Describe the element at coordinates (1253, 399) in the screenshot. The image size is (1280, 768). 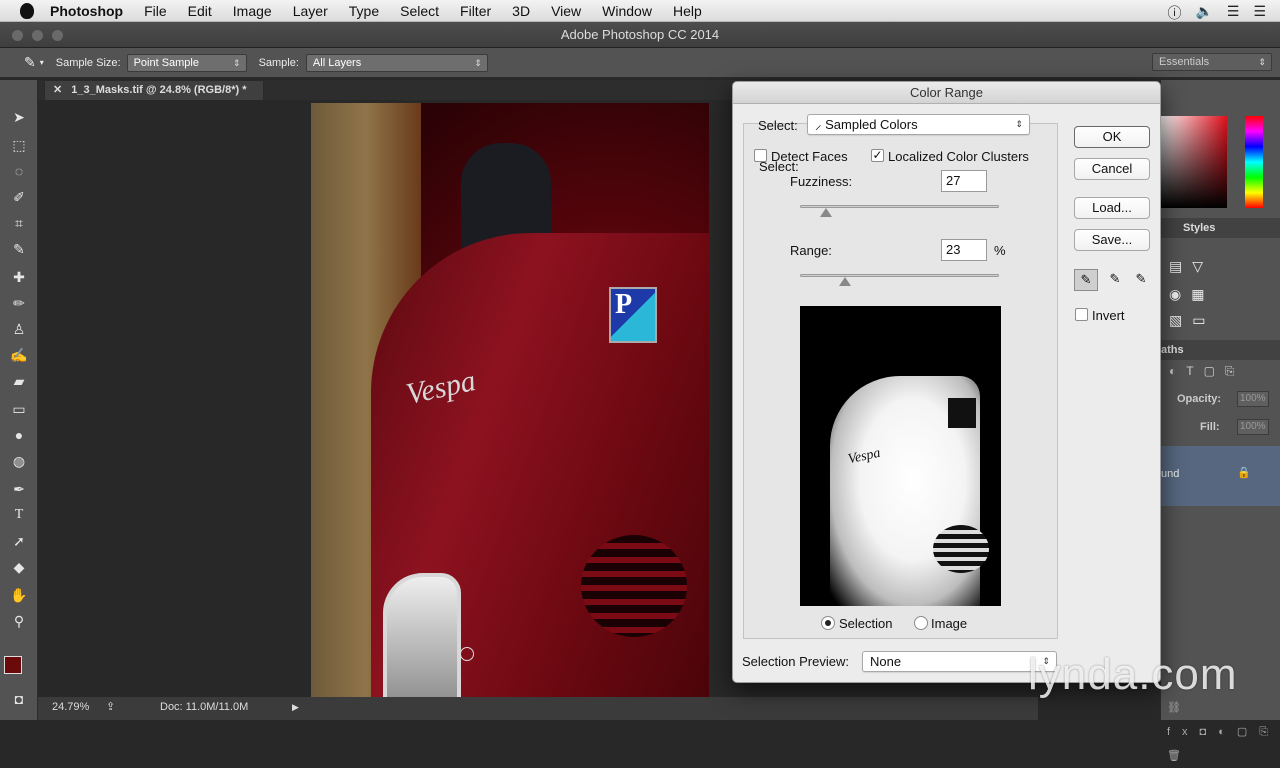
I see `opacity-field: 100%` at that location.